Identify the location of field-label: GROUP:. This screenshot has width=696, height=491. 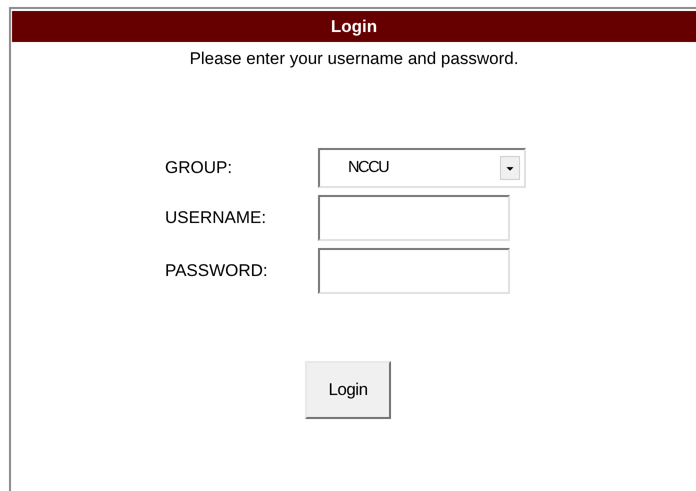
(199, 168).